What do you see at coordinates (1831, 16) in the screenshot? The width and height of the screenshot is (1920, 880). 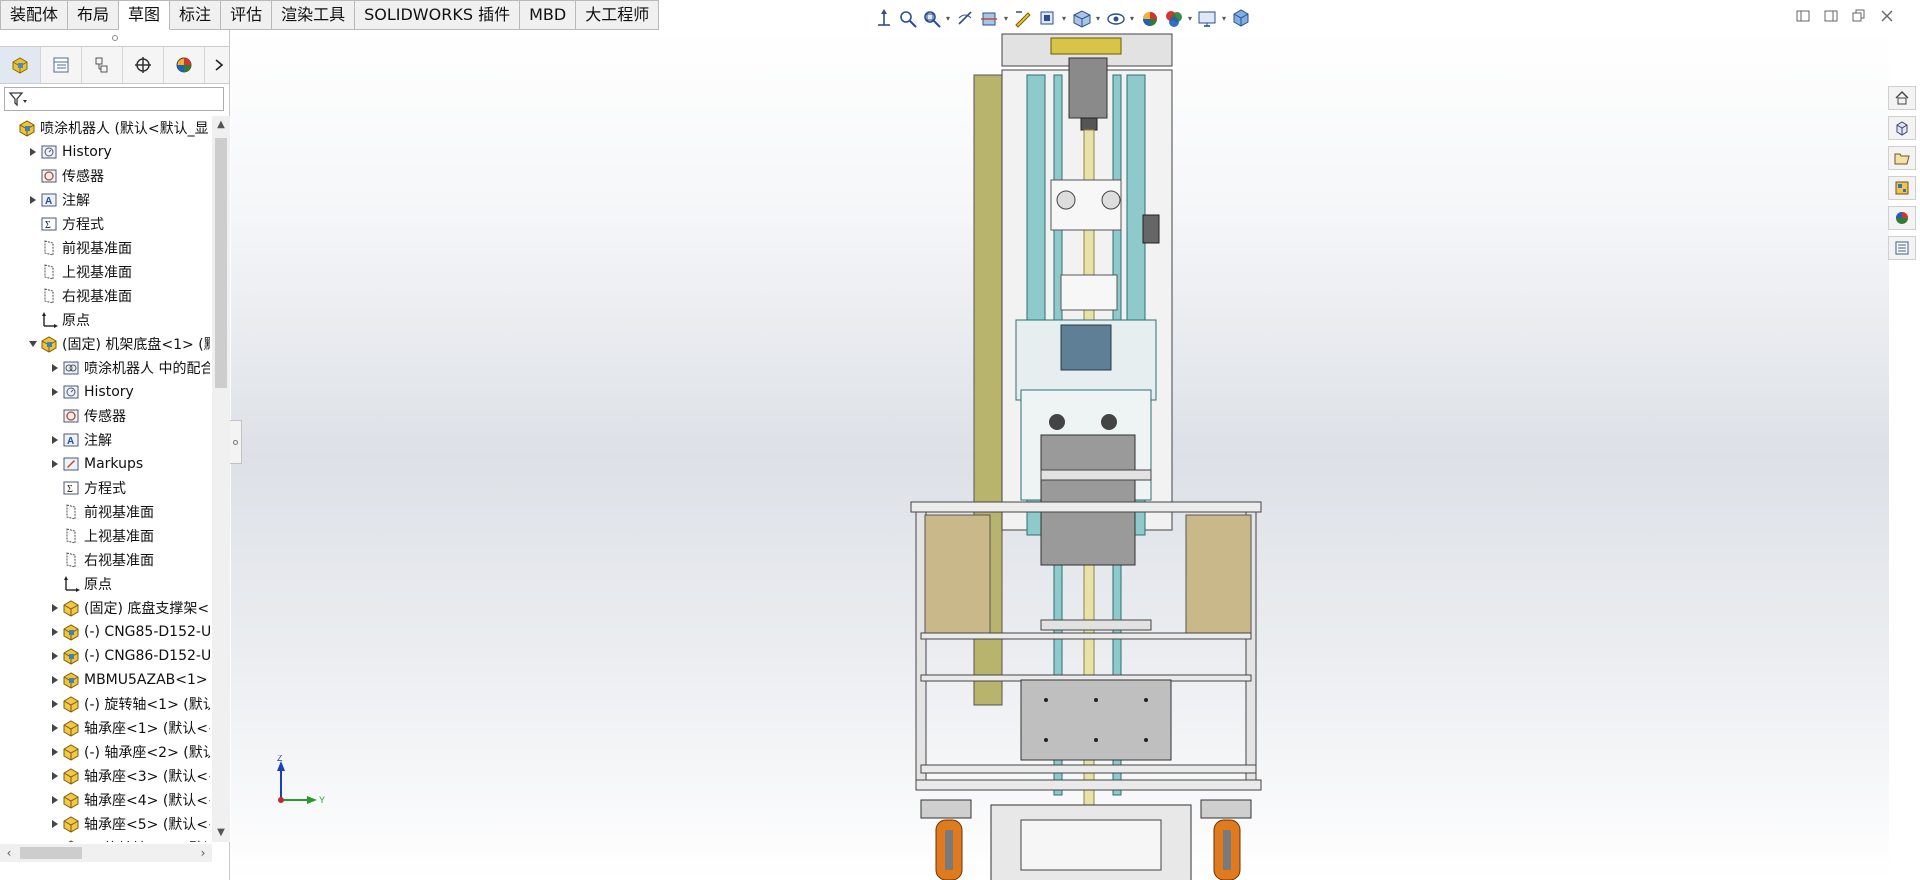 I see `tile-right-icon` at bounding box center [1831, 16].